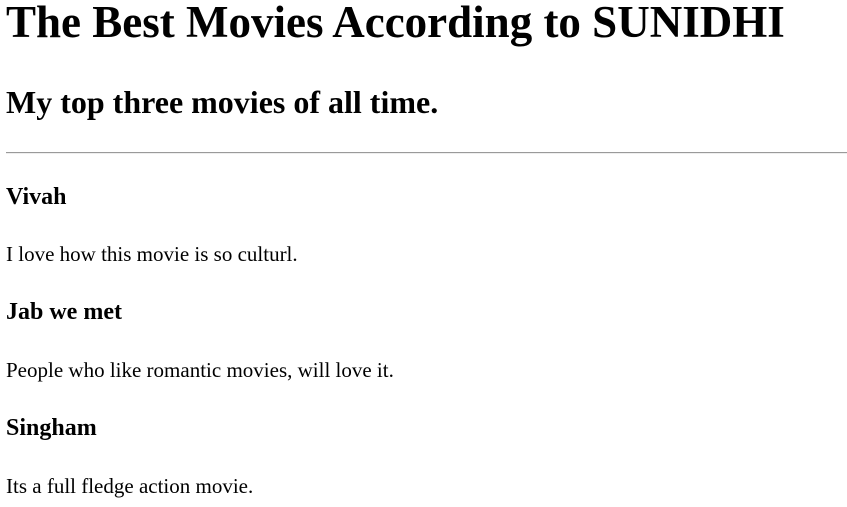 The image size is (847, 507). What do you see at coordinates (64, 312) in the screenshot?
I see `movie-title-2: Jab we met` at bounding box center [64, 312].